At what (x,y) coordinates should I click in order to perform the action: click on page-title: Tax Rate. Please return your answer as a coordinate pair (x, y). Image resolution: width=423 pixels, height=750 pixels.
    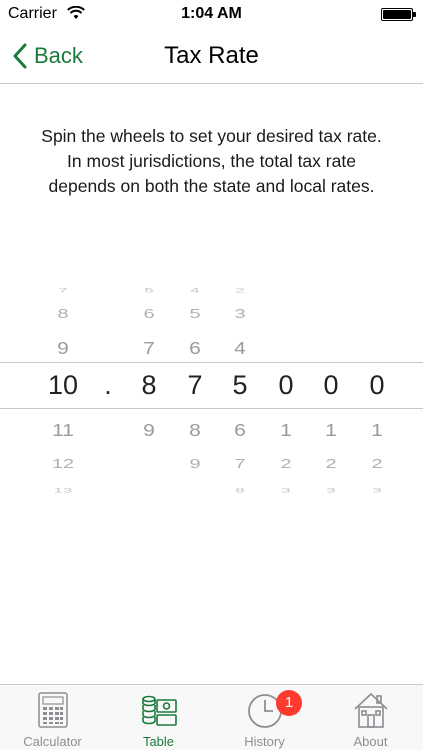
    Looking at the image, I should click on (211, 55).